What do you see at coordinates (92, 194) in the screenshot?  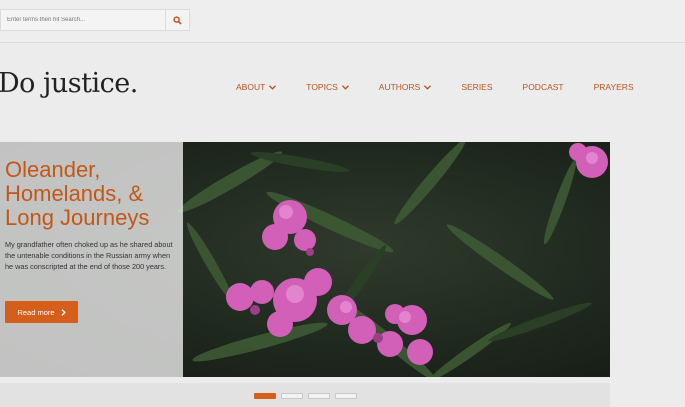 I see `hero-title: Oleander, Homelands, & Long Journeys` at bounding box center [92, 194].